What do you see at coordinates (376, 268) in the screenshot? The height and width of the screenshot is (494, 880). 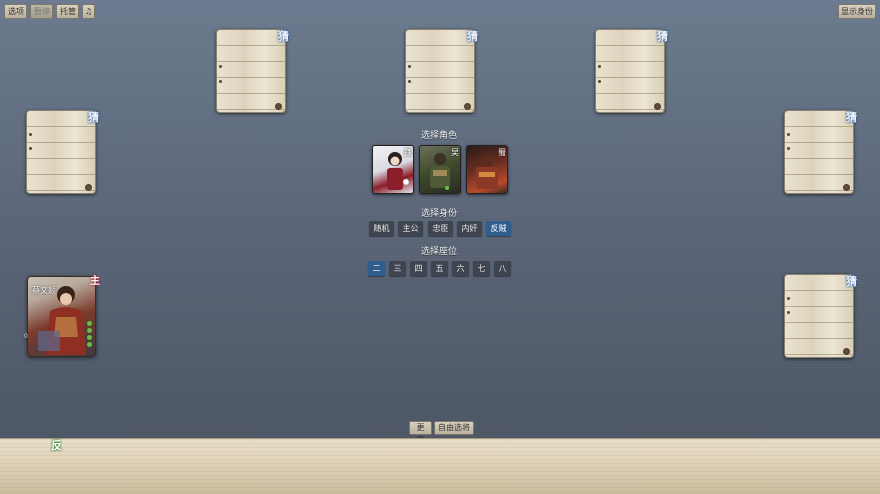 I see `seat-2-button: 二` at bounding box center [376, 268].